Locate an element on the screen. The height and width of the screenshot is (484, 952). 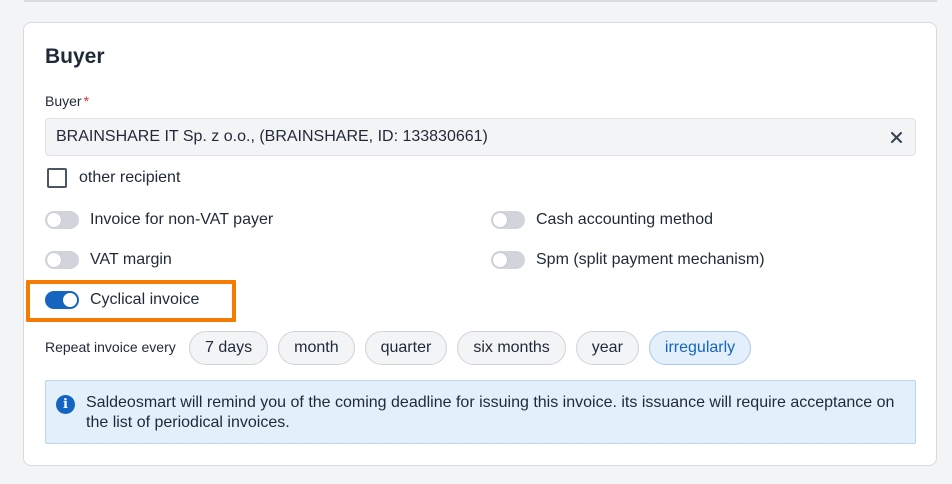
toggle-label: Invoice for non-VAT payer is located at coordinates (182, 219).